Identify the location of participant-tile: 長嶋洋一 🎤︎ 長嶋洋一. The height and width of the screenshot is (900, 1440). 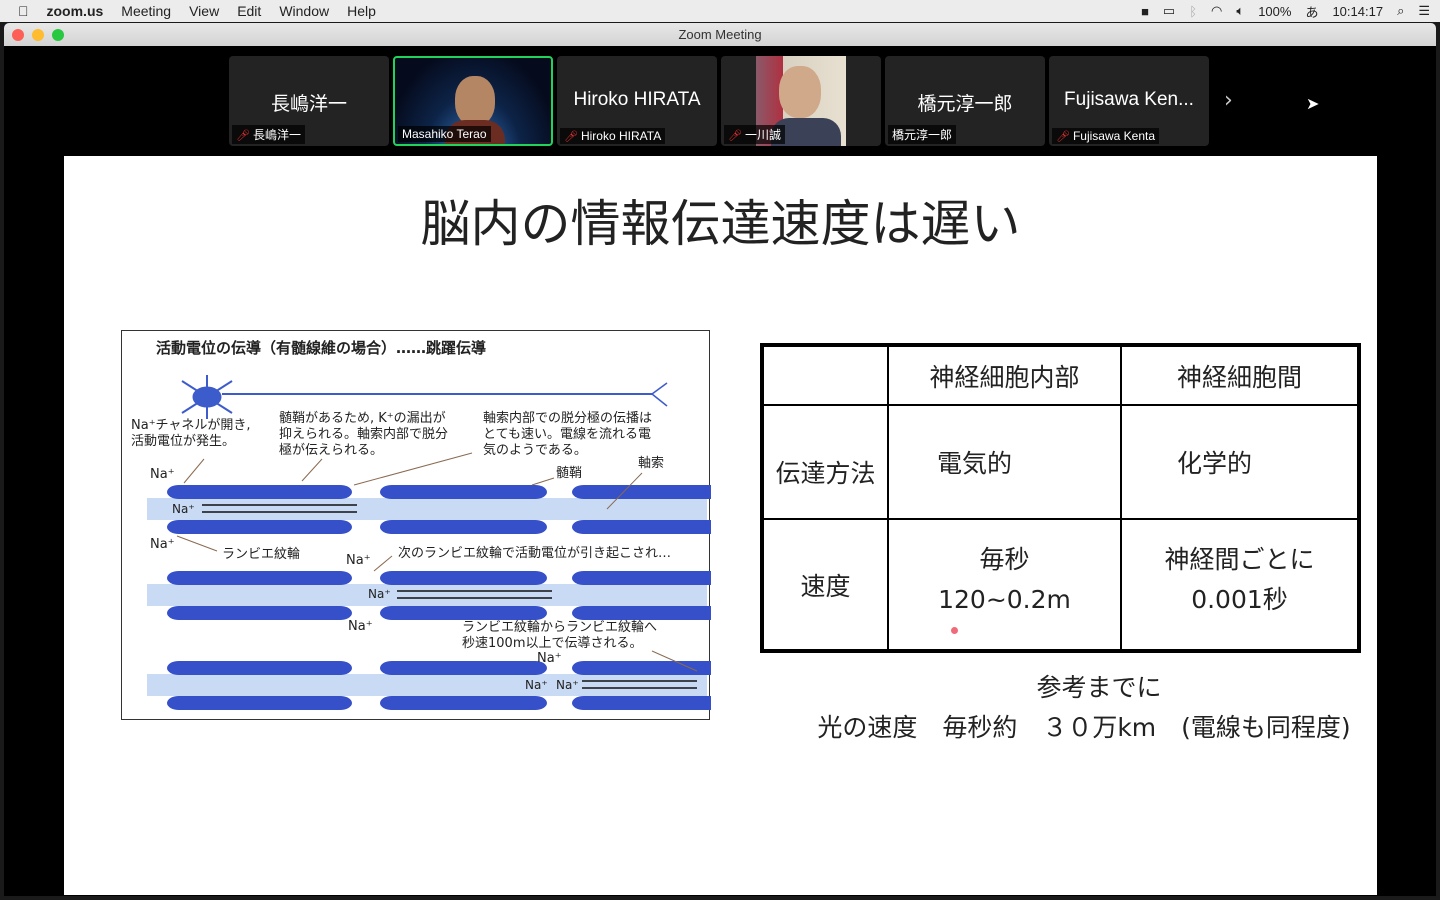
(309, 101).